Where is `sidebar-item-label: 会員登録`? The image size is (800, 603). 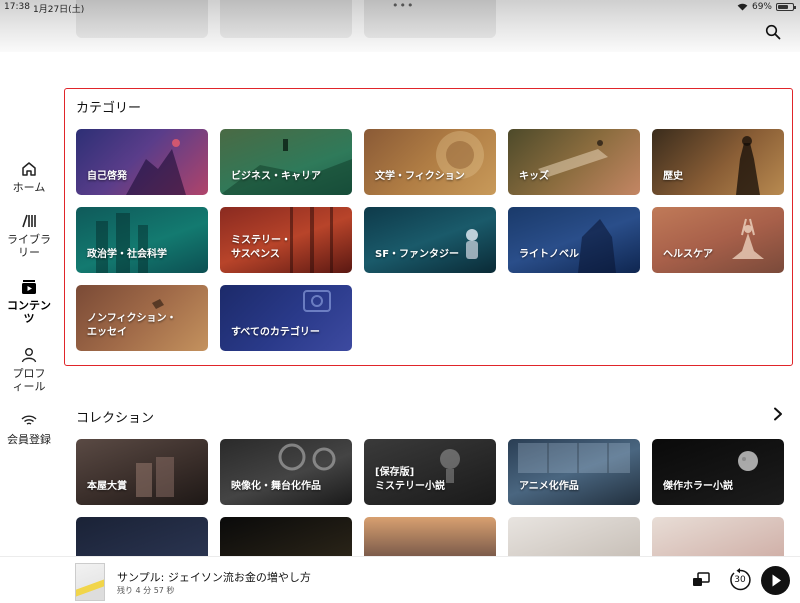 sidebar-item-label: 会員登録 is located at coordinates (29, 439).